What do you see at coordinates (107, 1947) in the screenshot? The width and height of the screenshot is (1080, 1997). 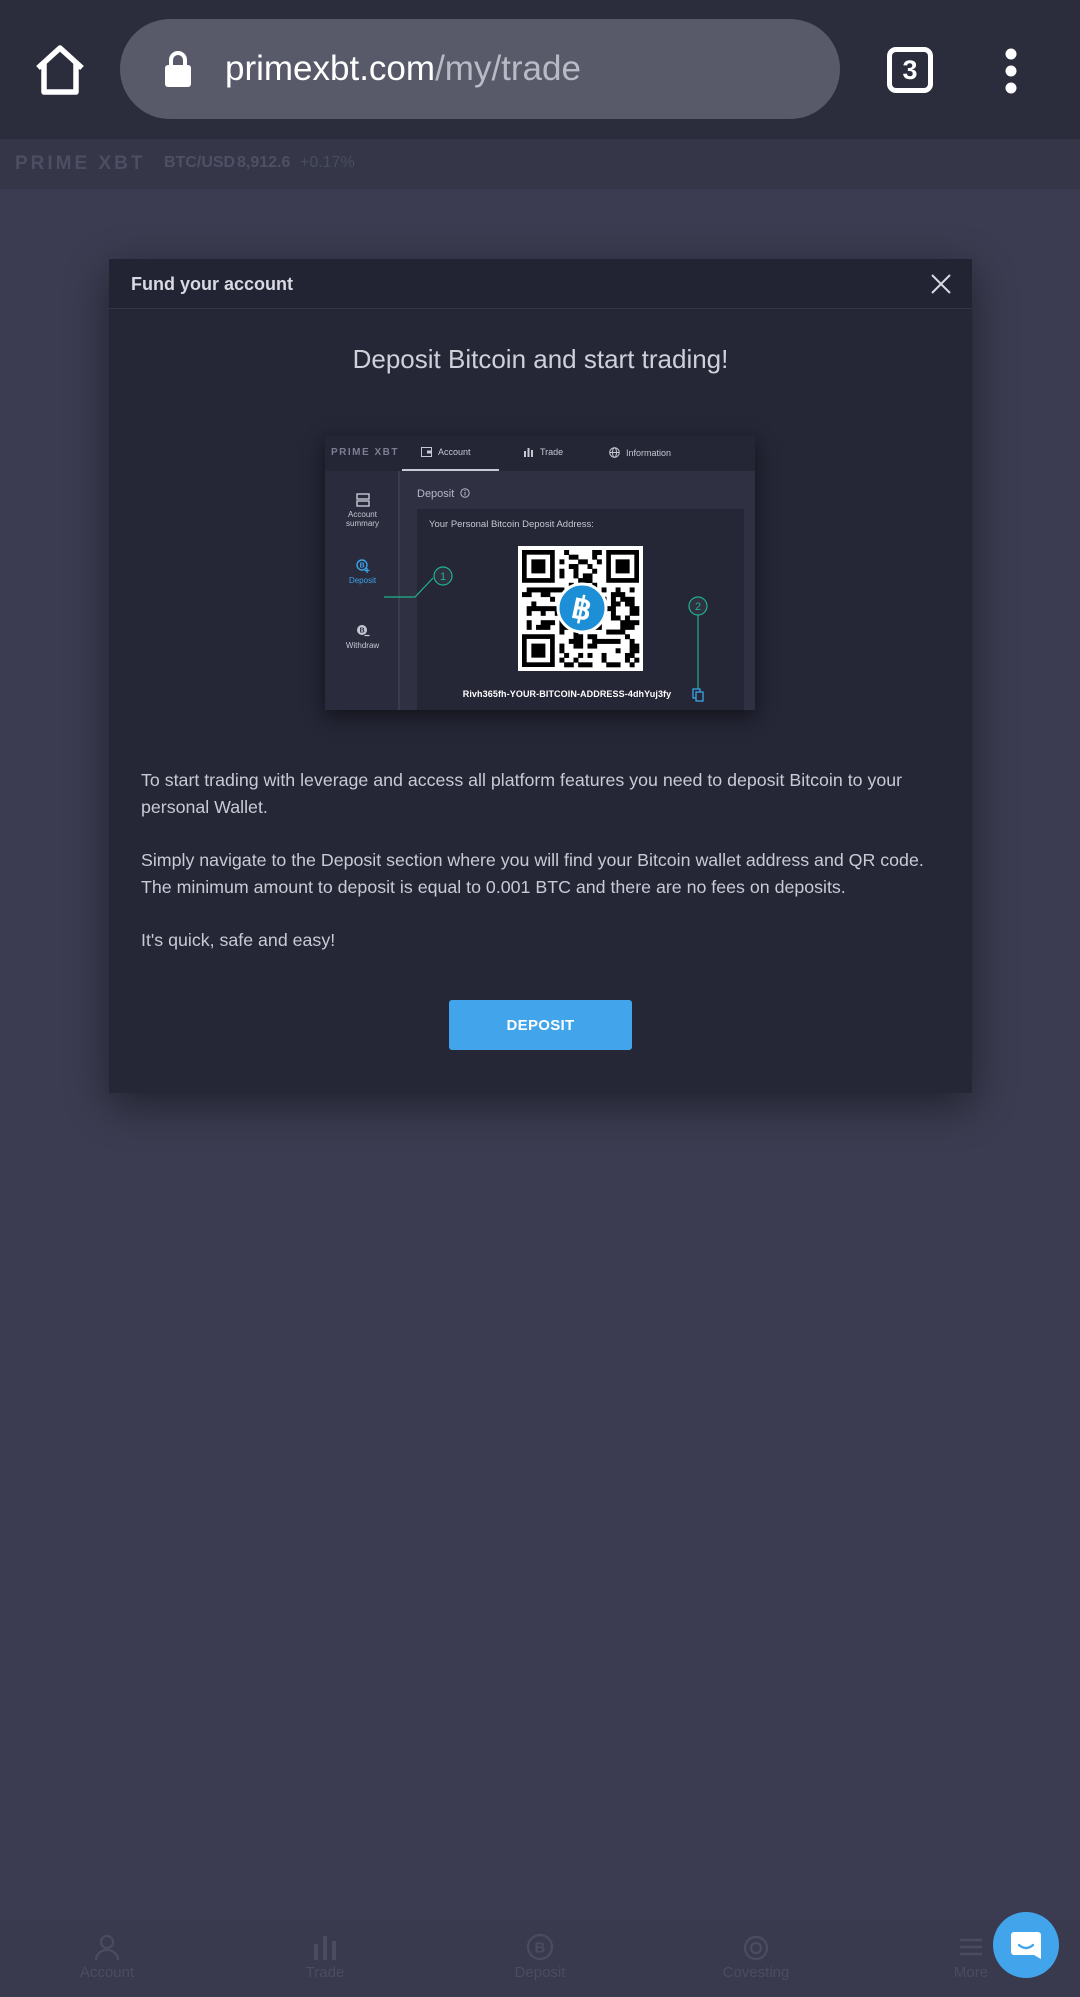 I see `user-icon` at bounding box center [107, 1947].